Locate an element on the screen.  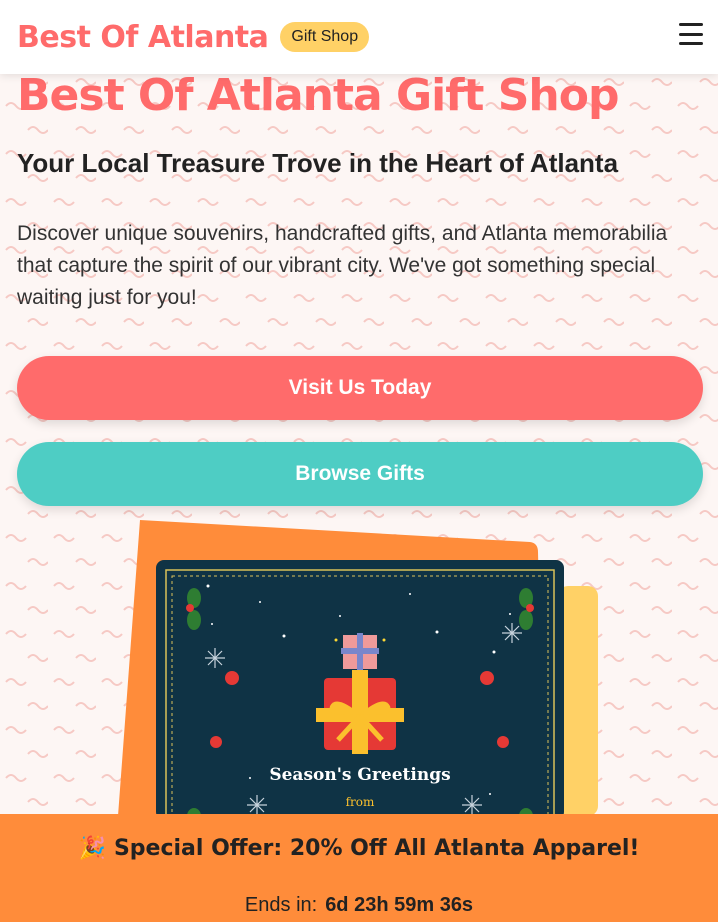
party-popper-icon: 🎉 is located at coordinates (92, 848).